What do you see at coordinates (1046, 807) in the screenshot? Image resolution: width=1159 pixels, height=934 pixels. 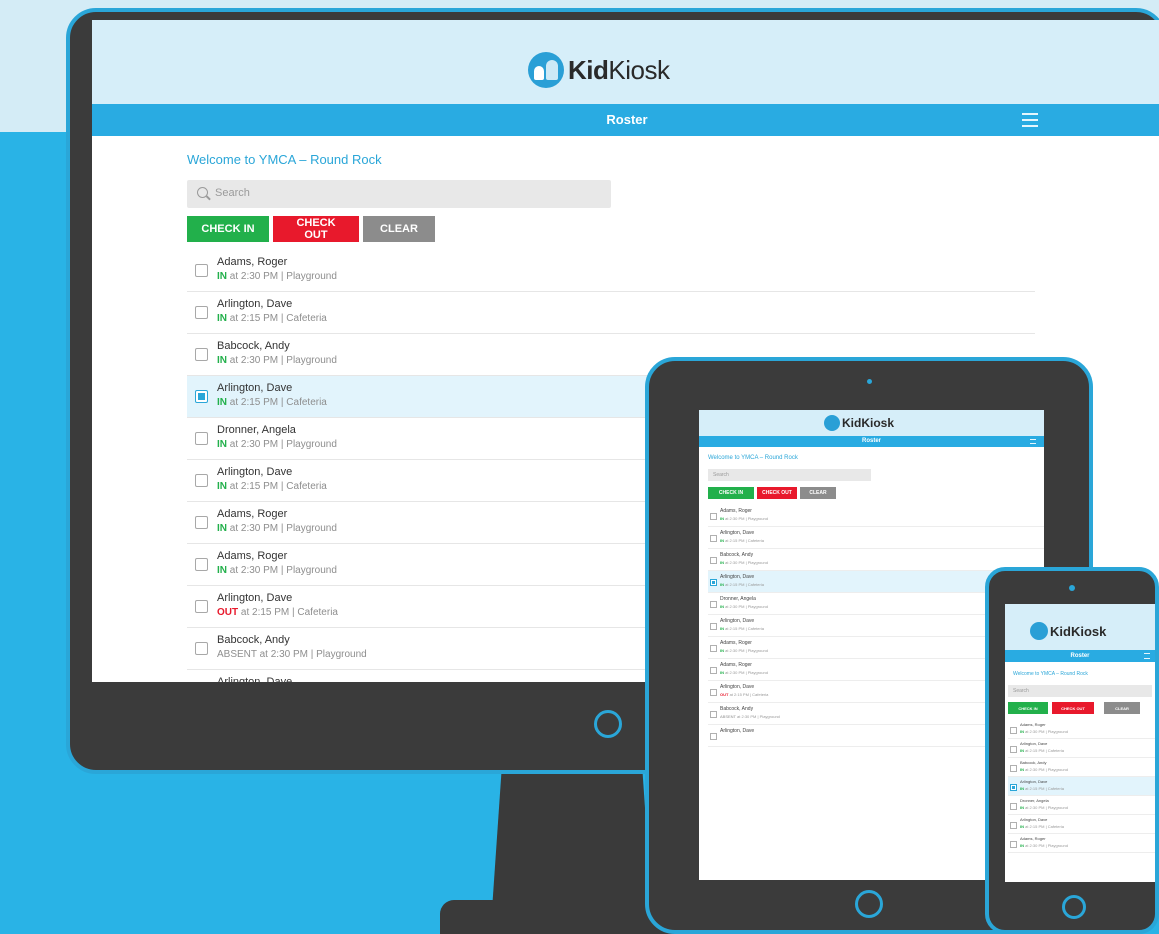 I see `phone-status-detail: at 2:30 PM | Playground` at bounding box center [1046, 807].